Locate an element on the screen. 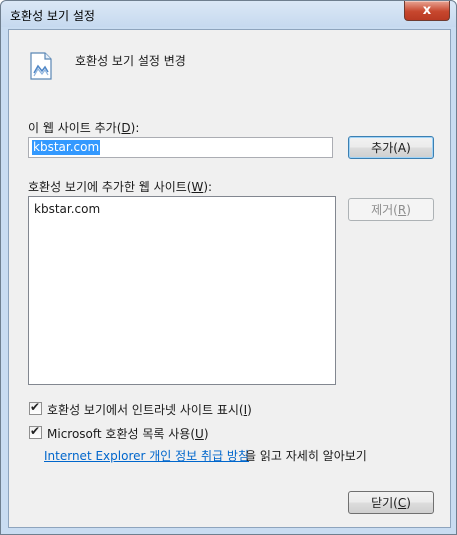  compatibility-page-icon is located at coordinates (41, 66).